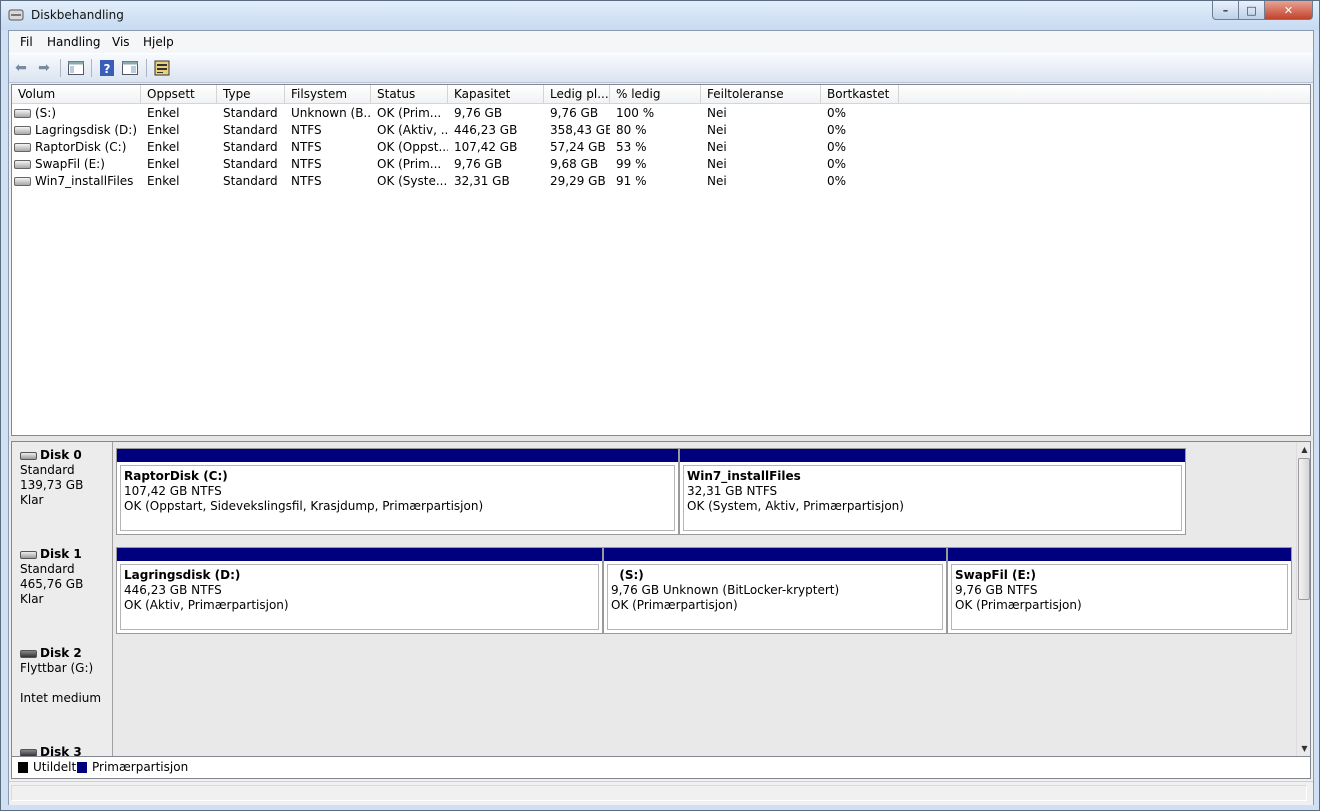  I want to click on menu-handling: Handling, so click(74, 42).